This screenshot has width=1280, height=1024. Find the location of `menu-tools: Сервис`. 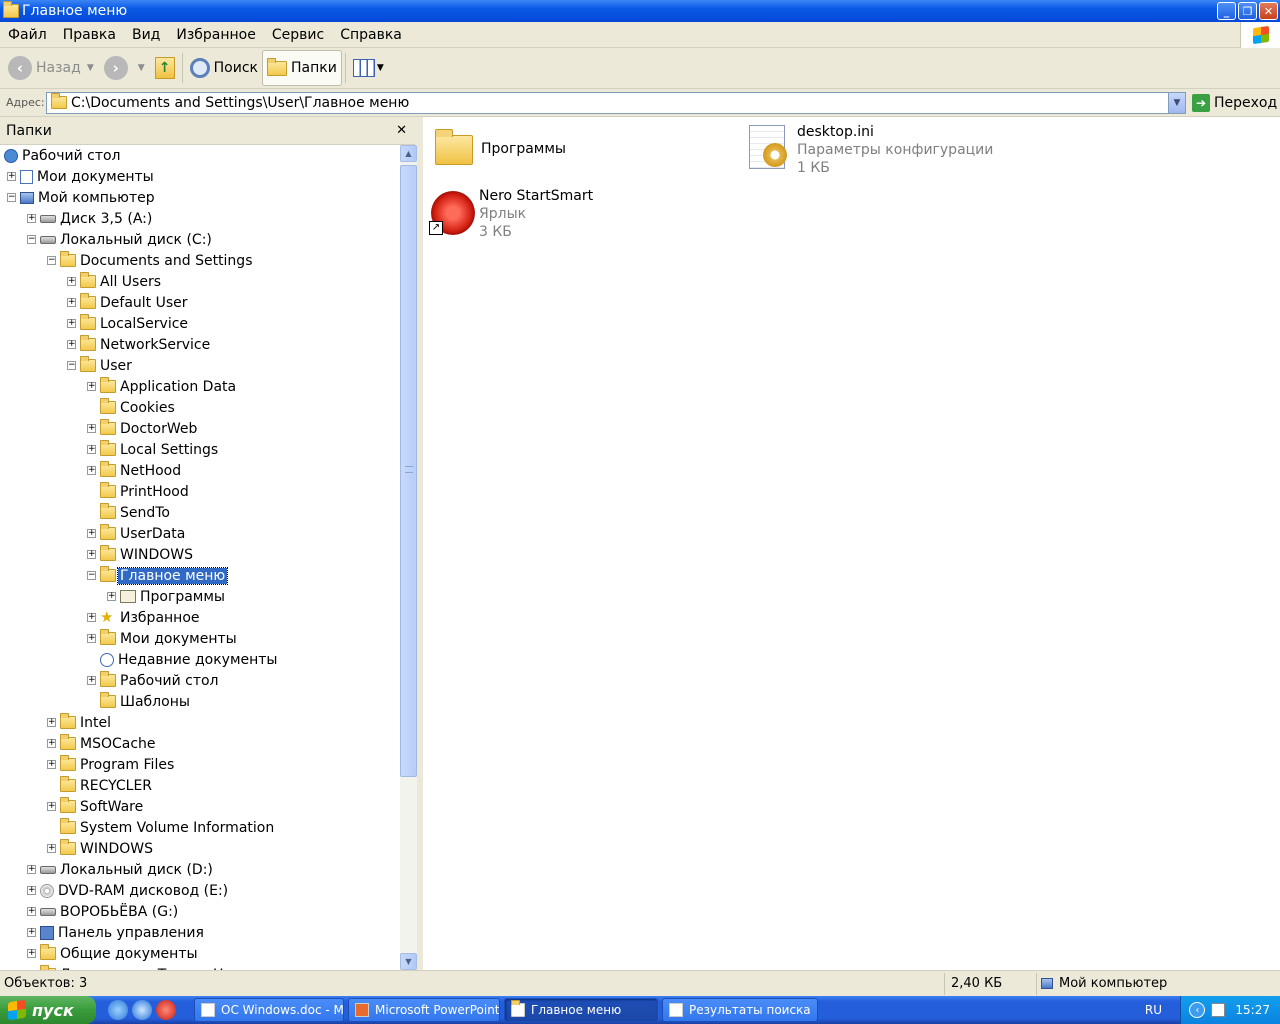

menu-tools: Сервис is located at coordinates (298, 35).